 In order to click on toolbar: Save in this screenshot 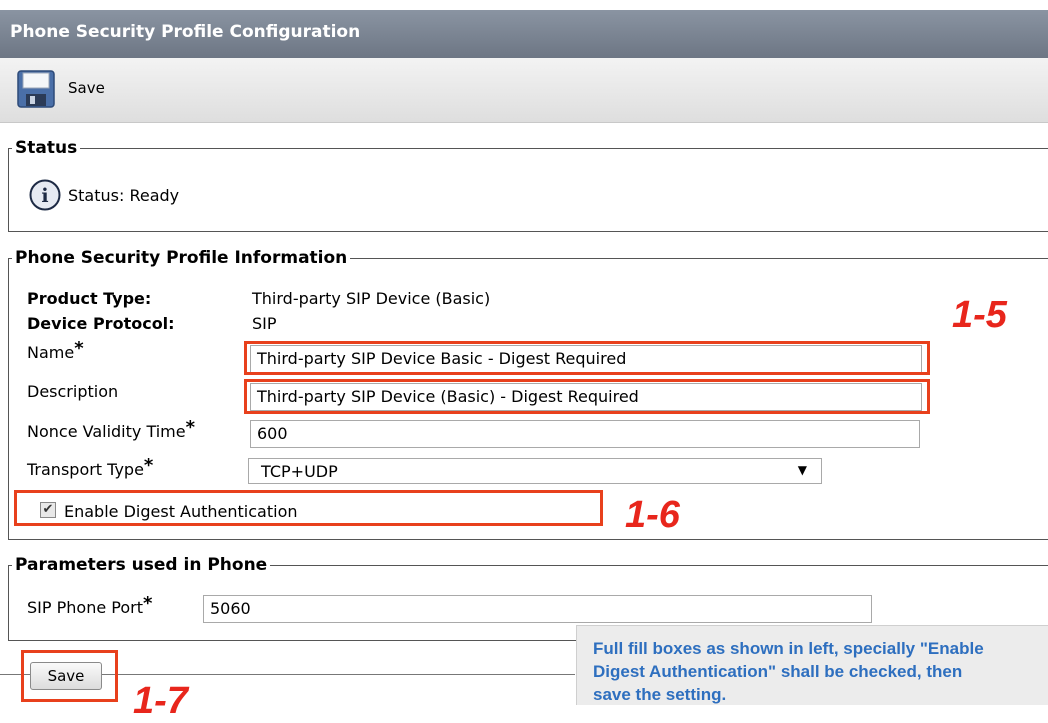, I will do `click(524, 90)`.